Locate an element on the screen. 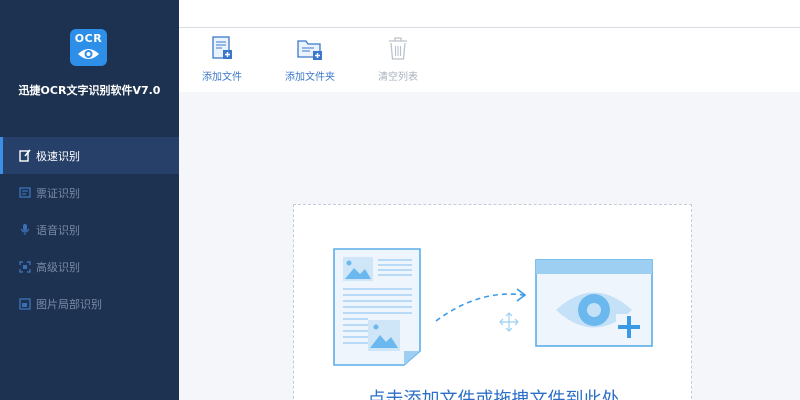 The image size is (800, 400). image-crop-icon is located at coordinates (25, 304).